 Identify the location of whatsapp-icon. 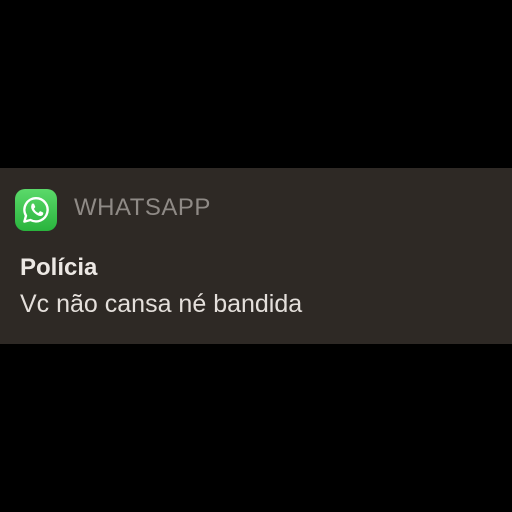
(36, 210).